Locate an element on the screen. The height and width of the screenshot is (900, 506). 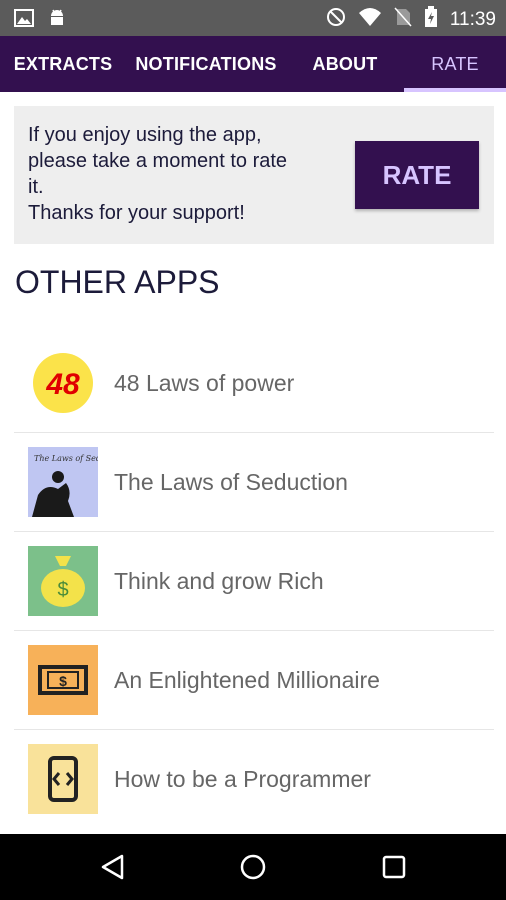
tab-label: ABOUT is located at coordinates (345, 63).